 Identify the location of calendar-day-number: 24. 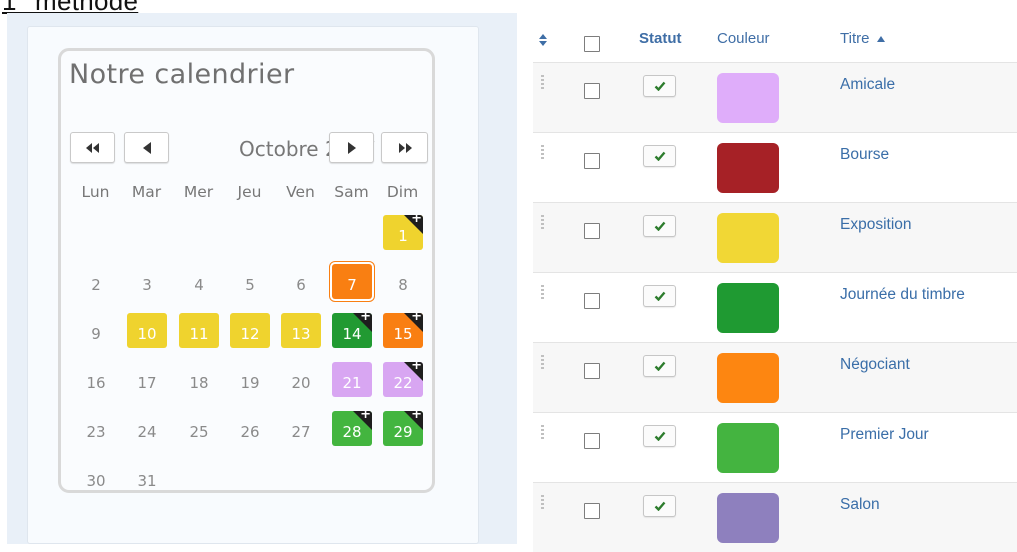
(147, 431).